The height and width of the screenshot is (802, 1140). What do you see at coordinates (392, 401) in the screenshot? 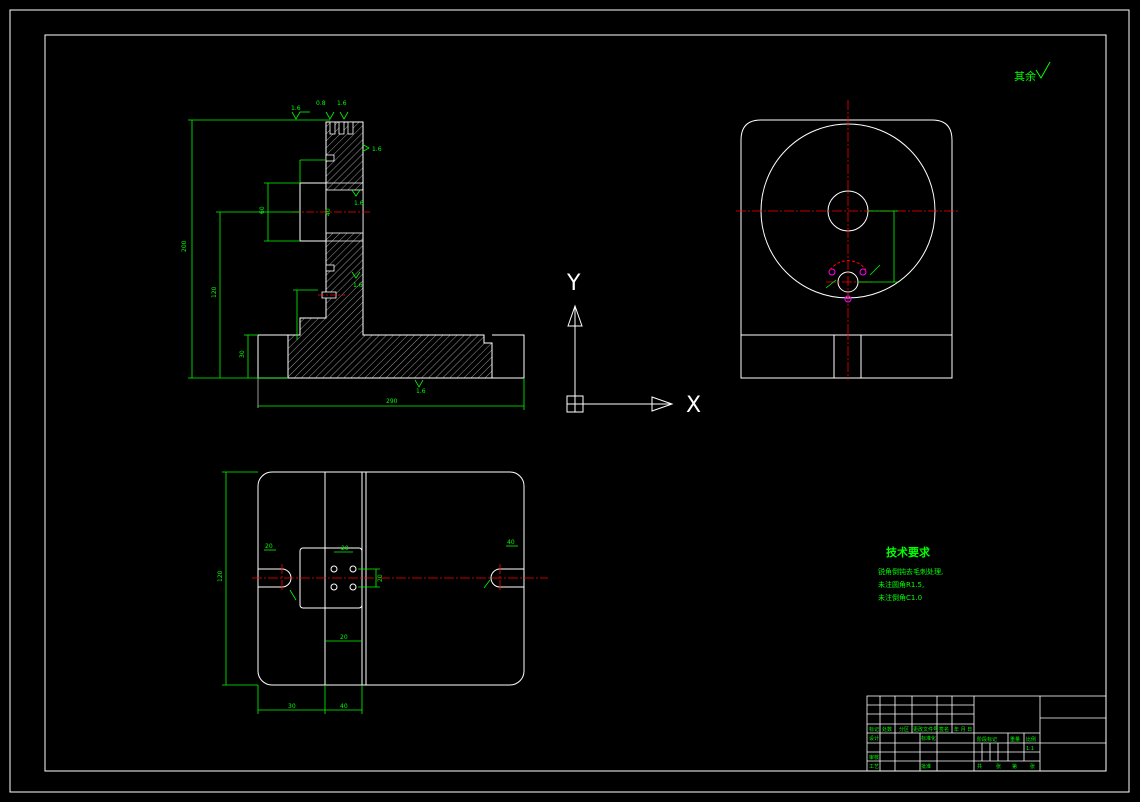
I see `svg-text: 290` at bounding box center [392, 401].